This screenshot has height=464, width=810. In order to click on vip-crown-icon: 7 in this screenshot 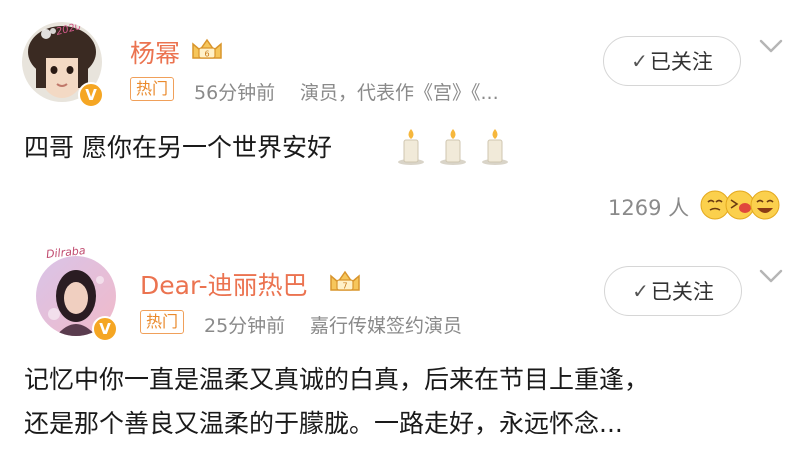, I will do `click(345, 280)`.